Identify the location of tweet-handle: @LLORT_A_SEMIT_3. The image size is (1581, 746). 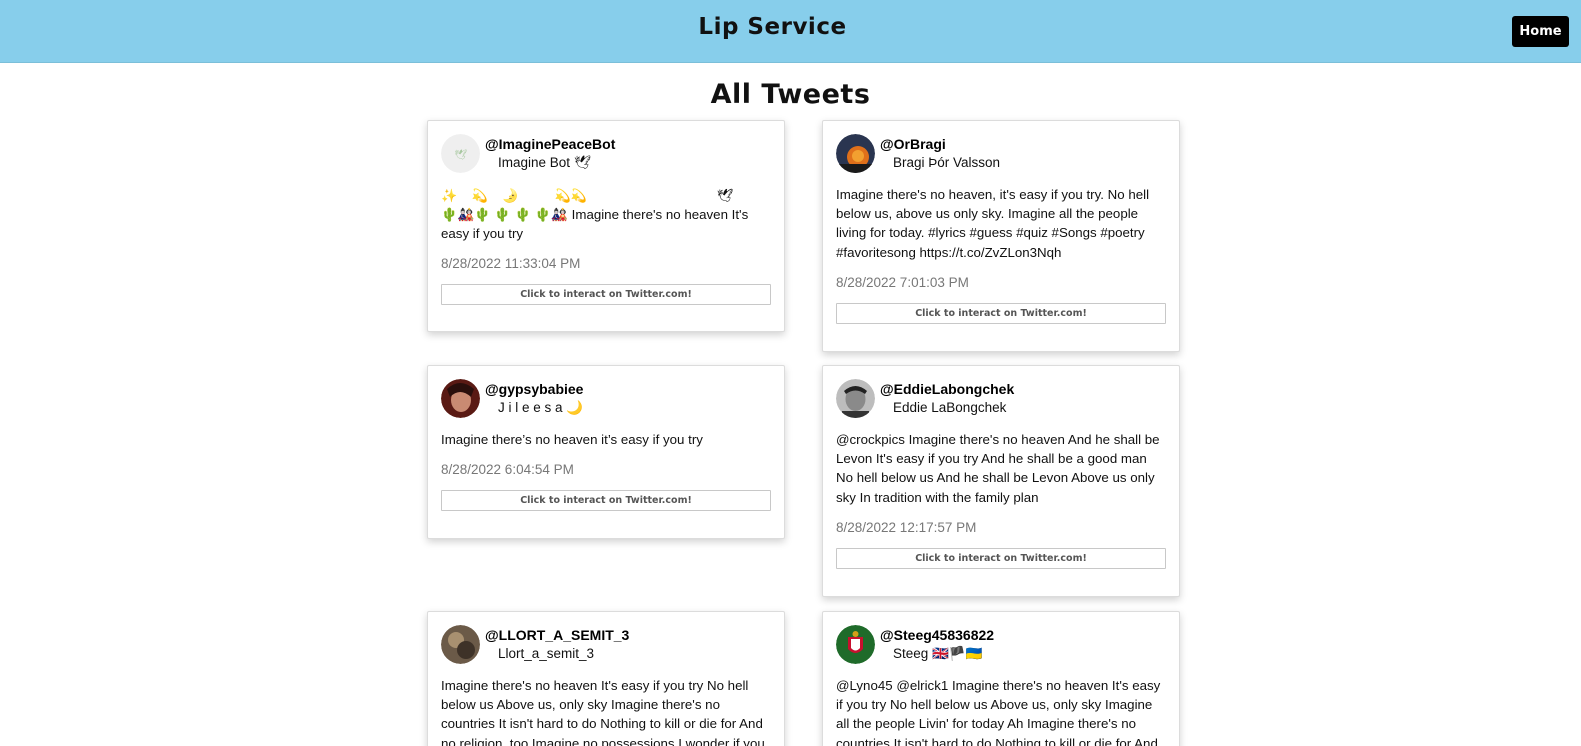
(557, 635).